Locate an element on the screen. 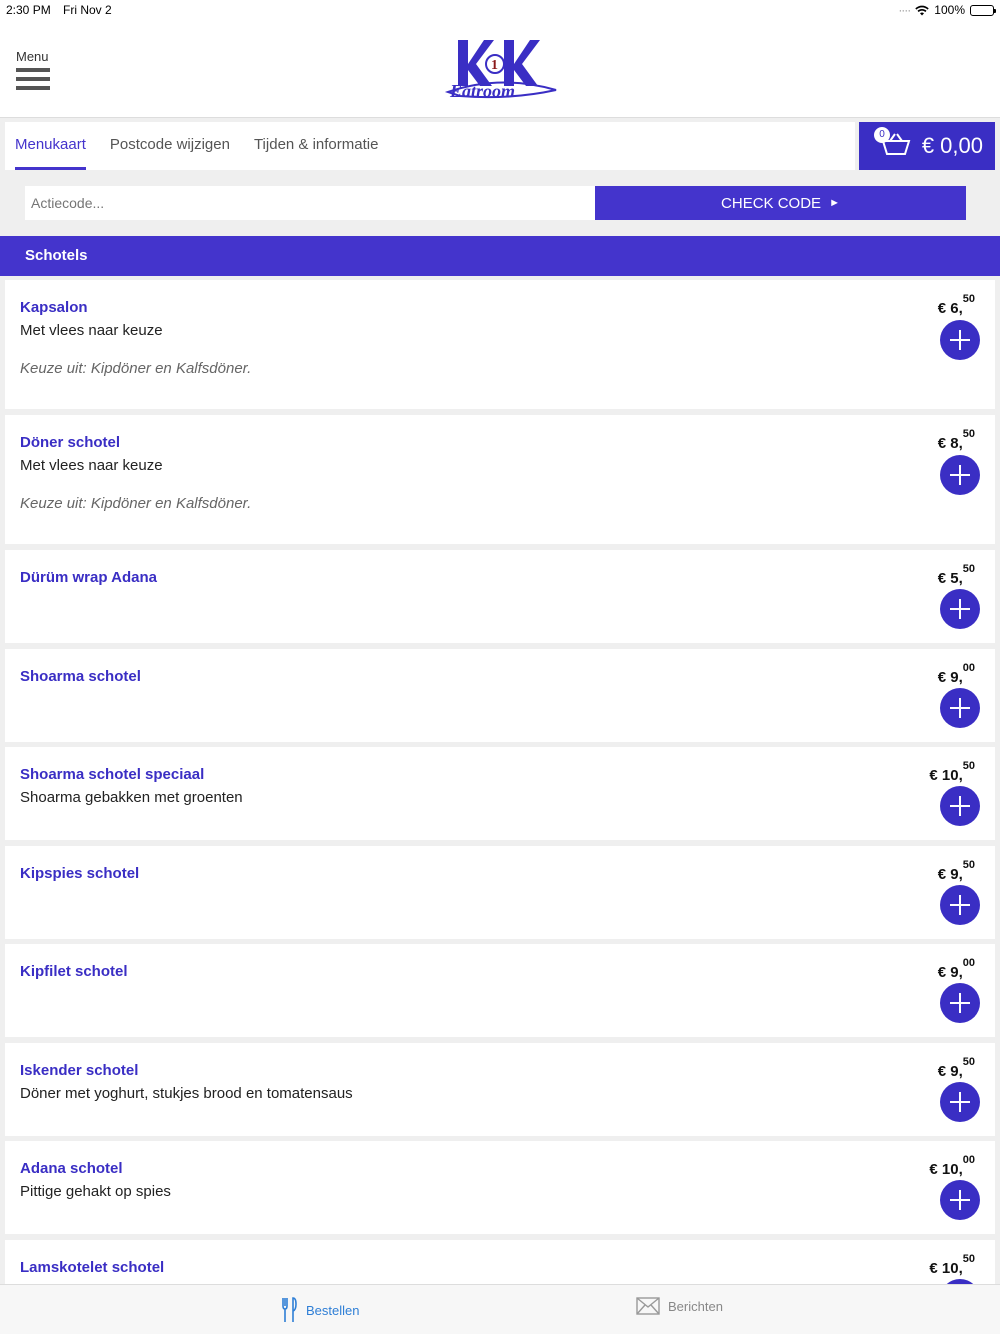 The width and height of the screenshot is (1000, 1334). tab-postcode-wijzigen: Postcode wijzigen is located at coordinates (170, 146).